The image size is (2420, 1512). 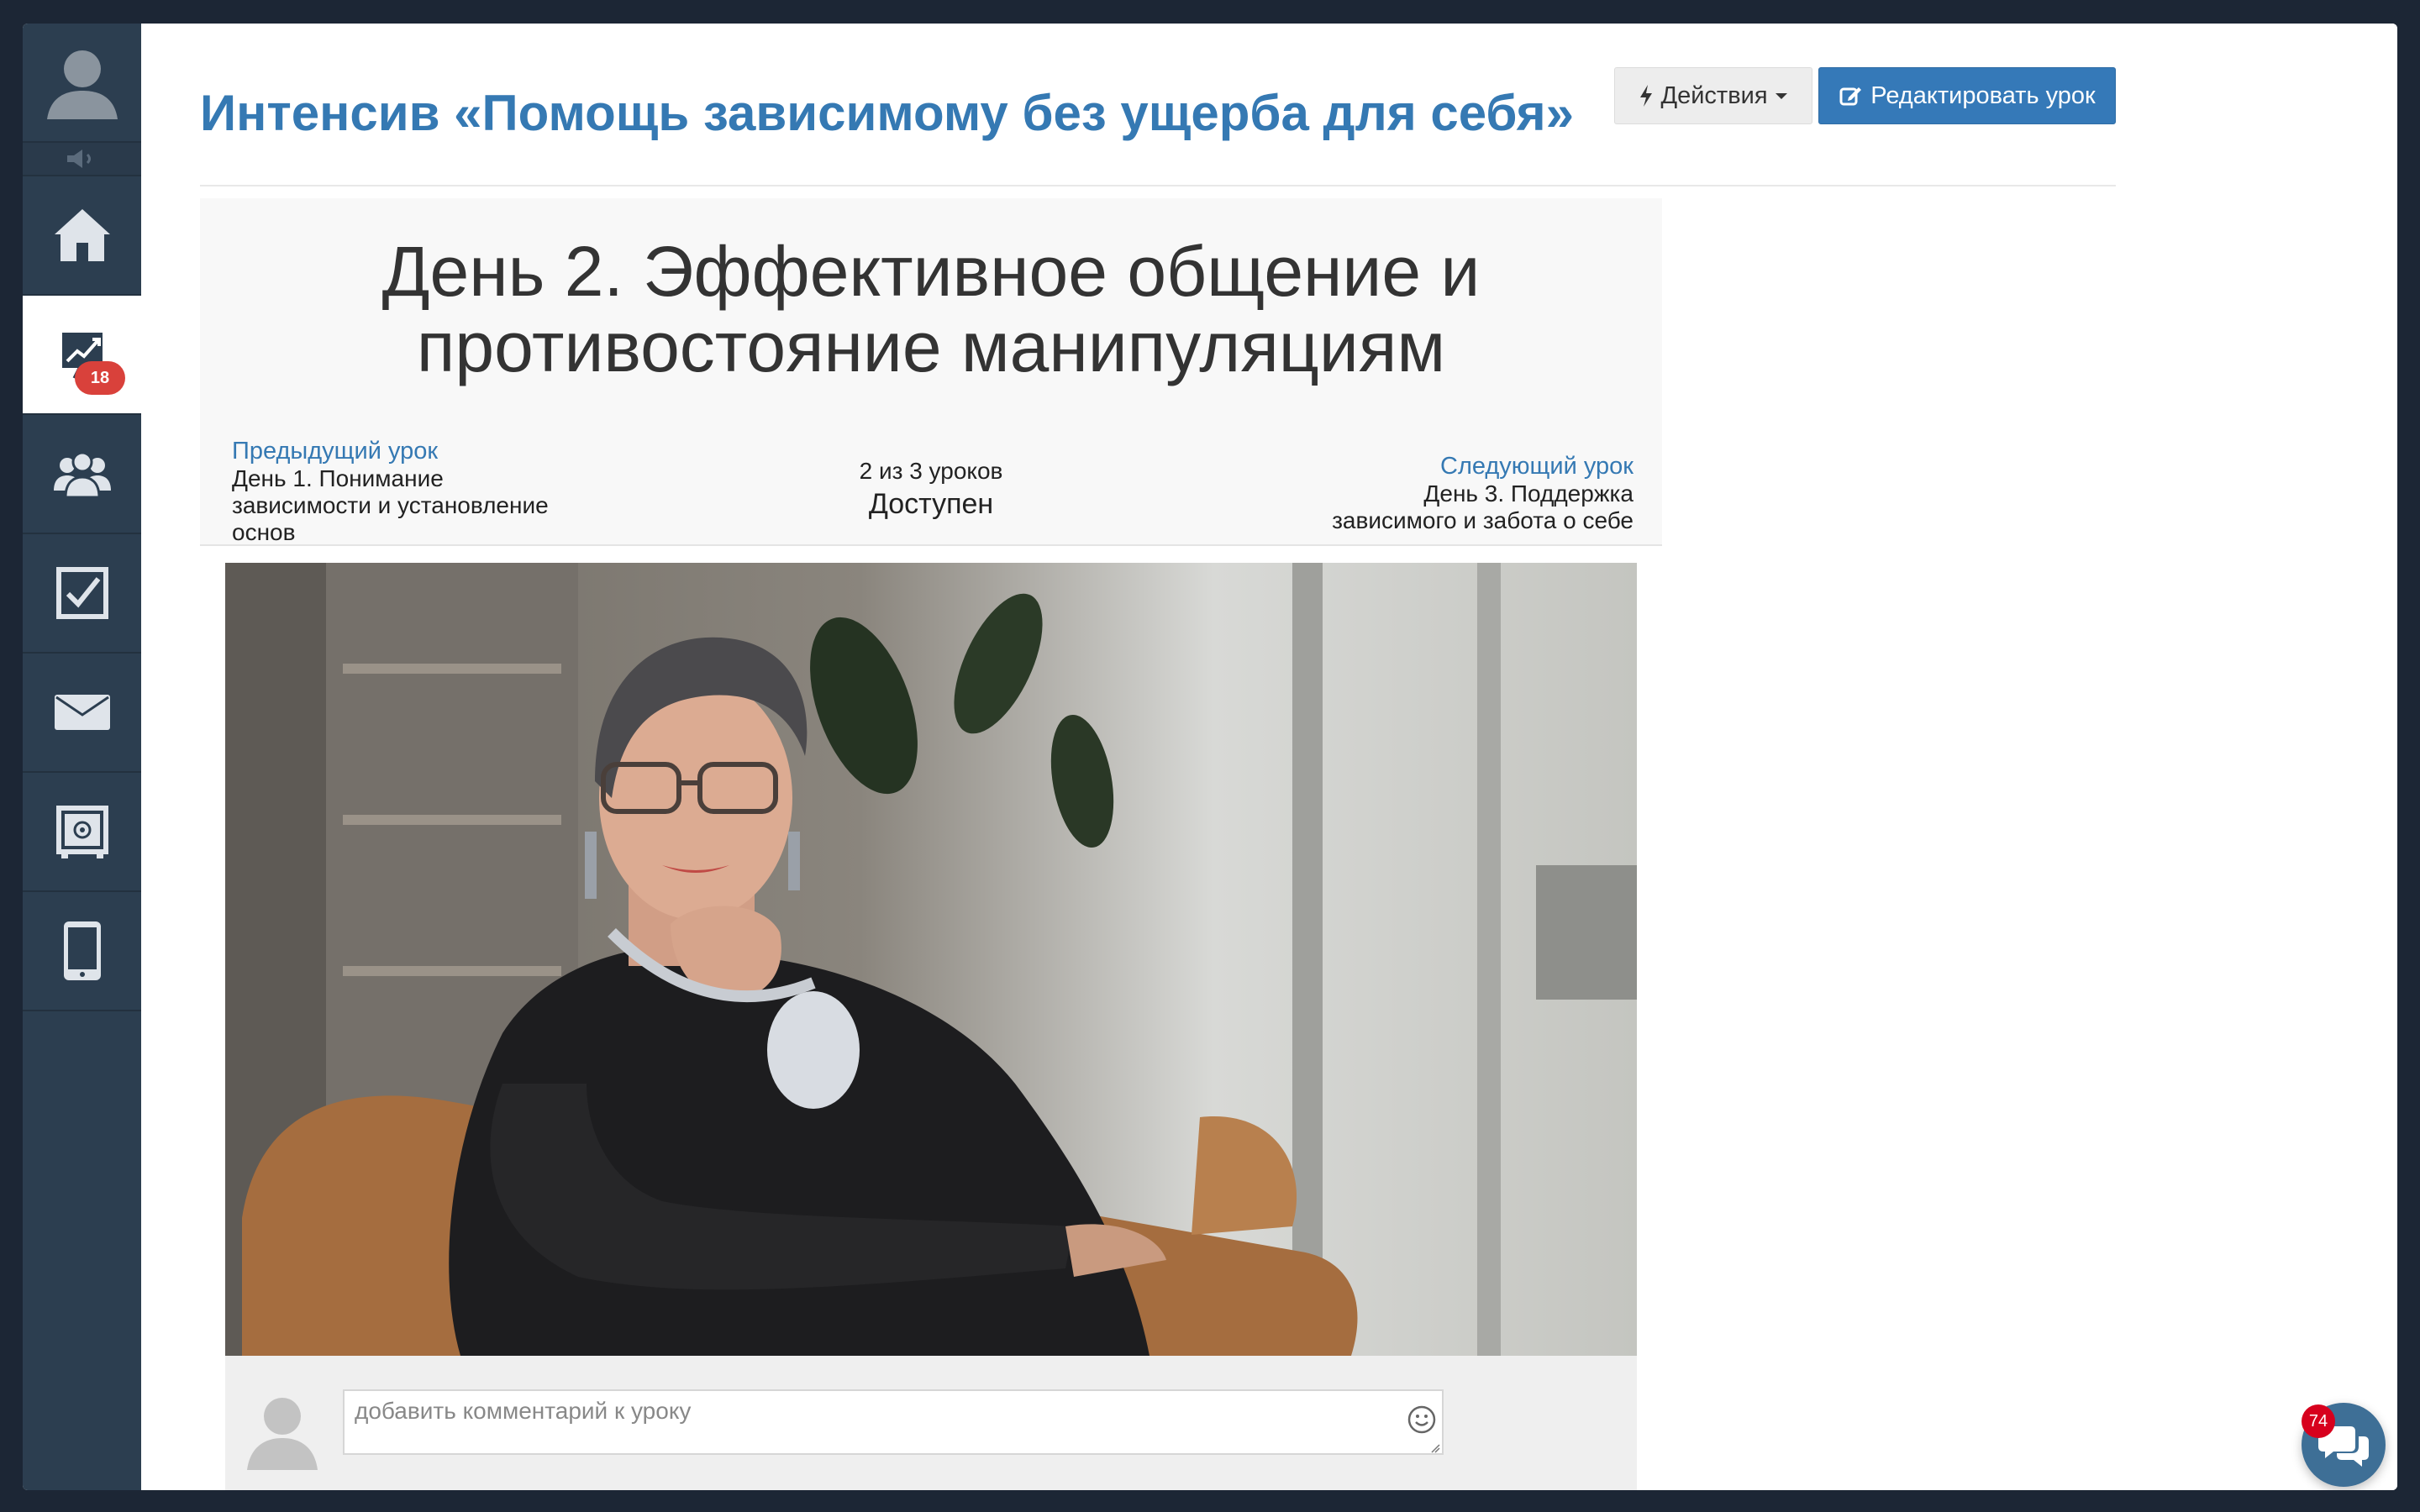 I want to click on sidebar-item-home, so click(x=82, y=236).